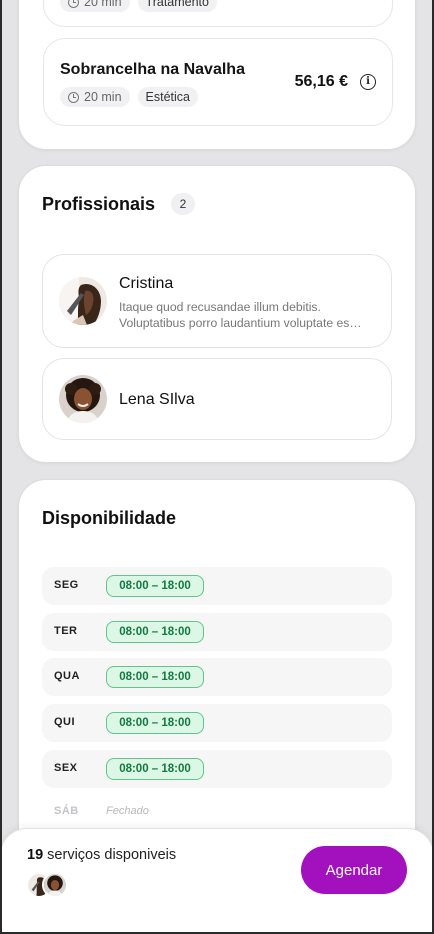 Image resolution: width=434 pixels, height=934 pixels. I want to click on day-row-fri: SEX 08:00 – 18:00, so click(217, 769).